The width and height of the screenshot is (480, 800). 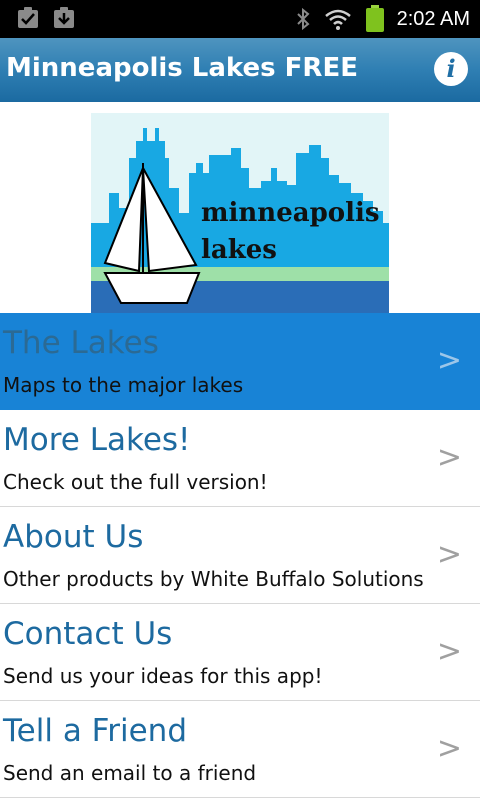 I want to click on menu-item-subtitle: Send an email to a friend, so click(x=130, y=773).